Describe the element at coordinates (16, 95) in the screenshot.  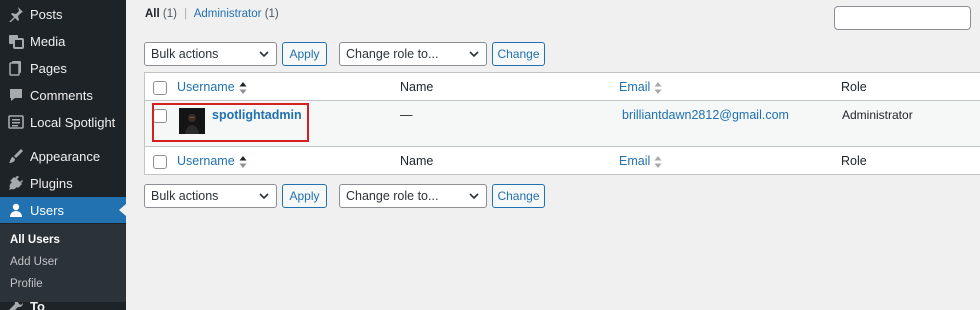
I see `comments-icon` at that location.